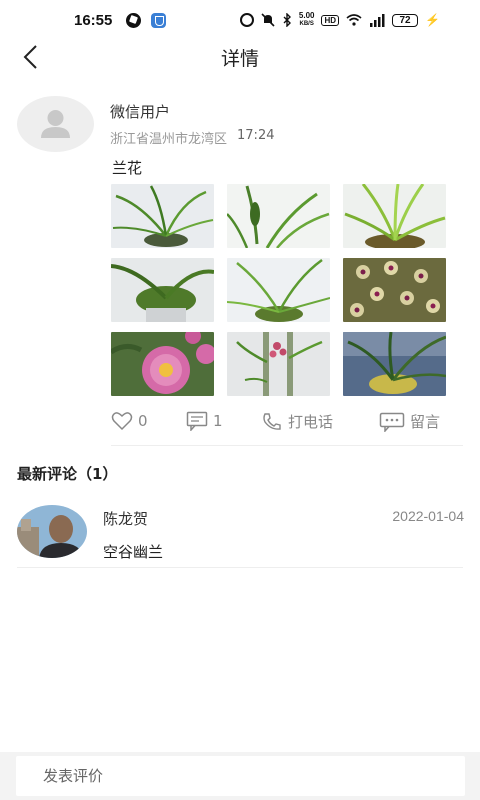 The image size is (480, 800). What do you see at coordinates (392, 422) in the screenshot?
I see `message-icon` at bounding box center [392, 422].